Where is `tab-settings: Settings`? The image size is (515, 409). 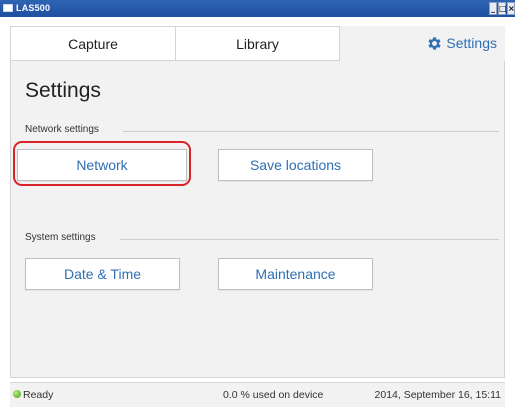
tab-settings: Settings is located at coordinates (422, 43).